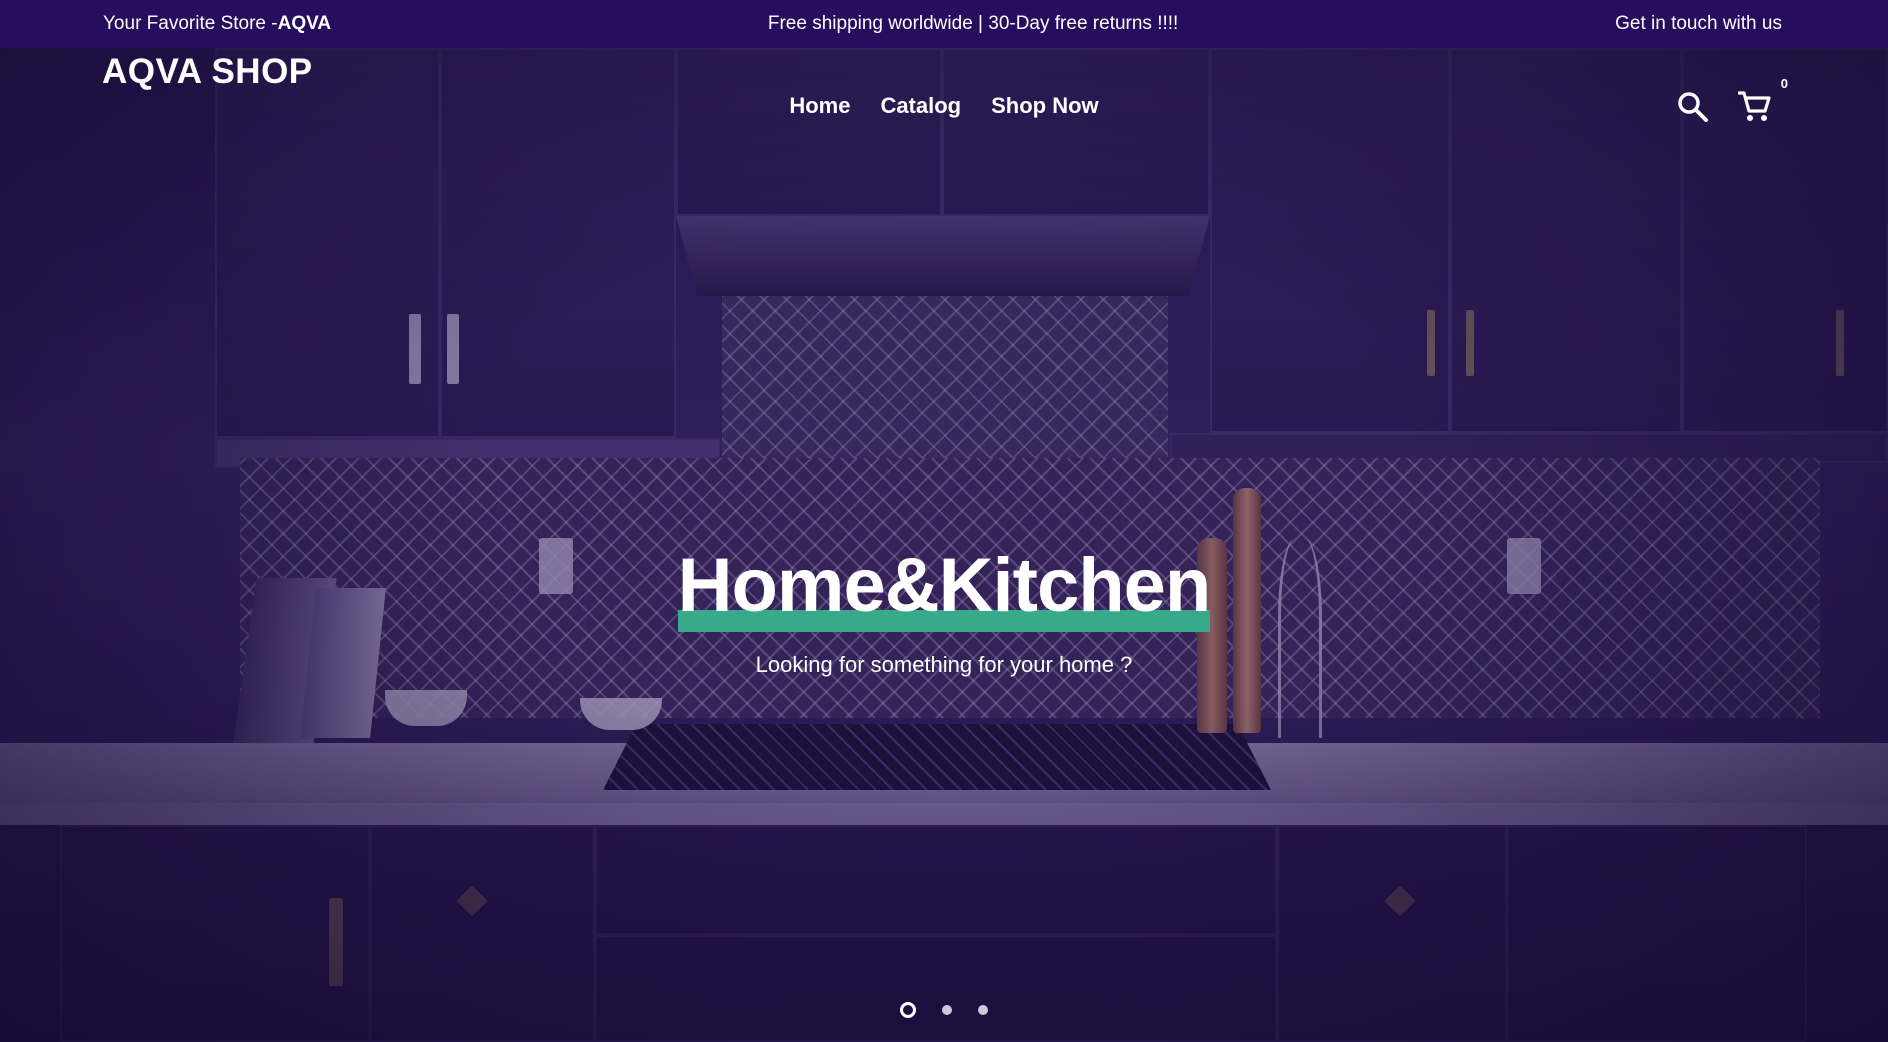 This screenshot has height=1042, width=1888. I want to click on hero-subtitle: Looking for something for your home ?, so click(944, 664).